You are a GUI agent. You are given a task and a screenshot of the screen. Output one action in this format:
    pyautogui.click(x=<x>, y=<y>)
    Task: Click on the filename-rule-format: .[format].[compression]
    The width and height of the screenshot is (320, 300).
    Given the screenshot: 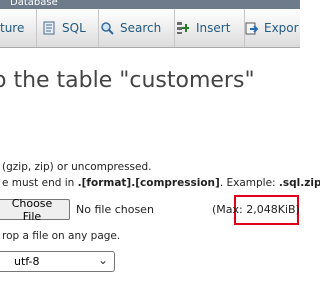 What is the action you would take?
    pyautogui.click(x=148, y=183)
    